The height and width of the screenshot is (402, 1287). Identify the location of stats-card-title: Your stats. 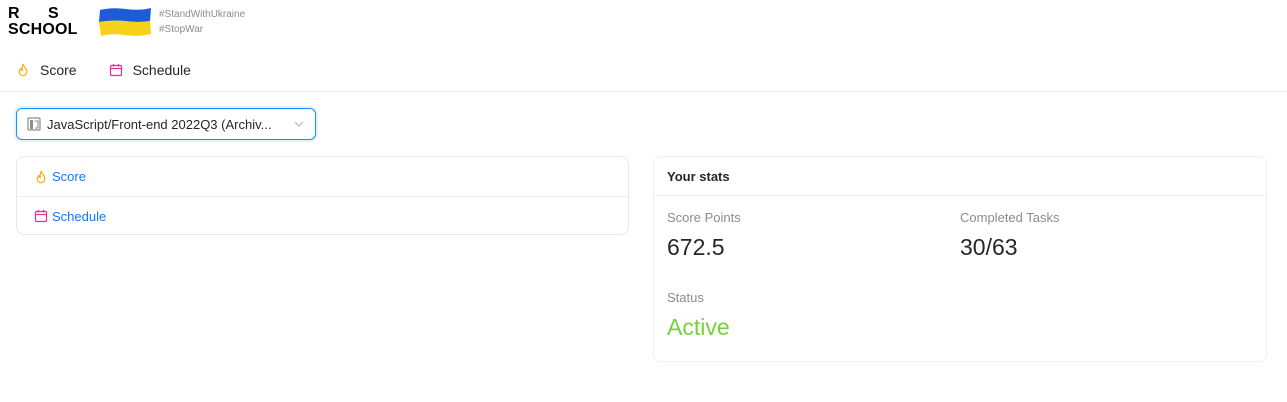
(960, 176).